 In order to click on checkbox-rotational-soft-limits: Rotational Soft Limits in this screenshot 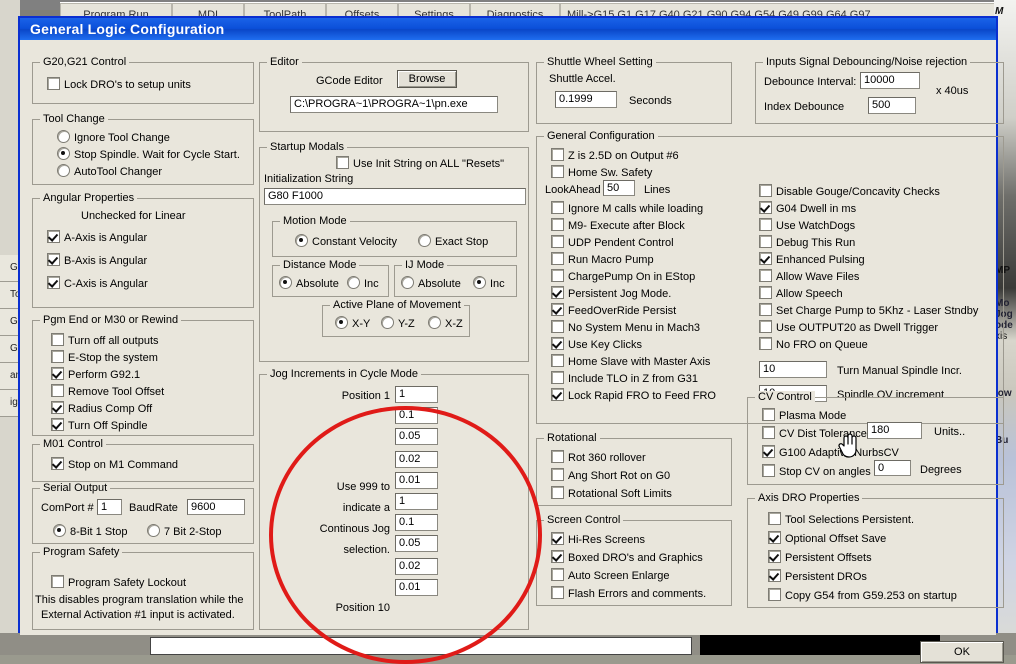, I will do `click(611, 493)`.